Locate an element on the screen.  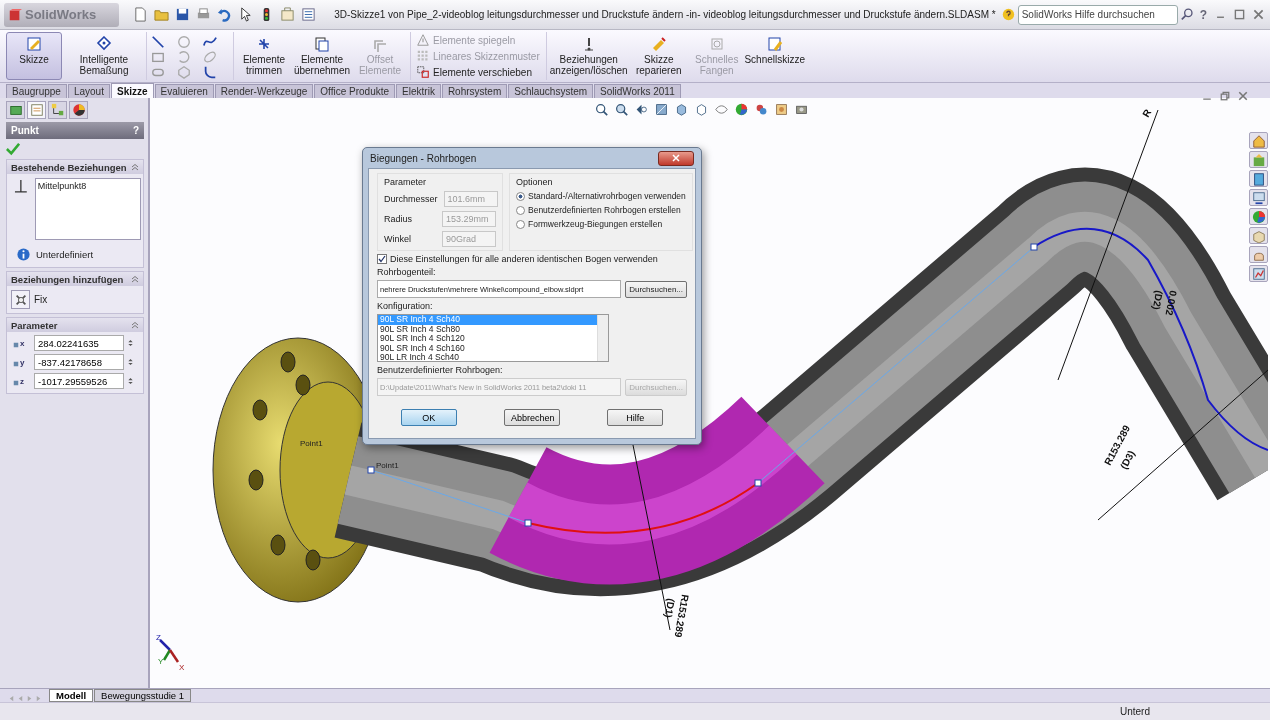
scrollbar is located at coordinates (602, 338).